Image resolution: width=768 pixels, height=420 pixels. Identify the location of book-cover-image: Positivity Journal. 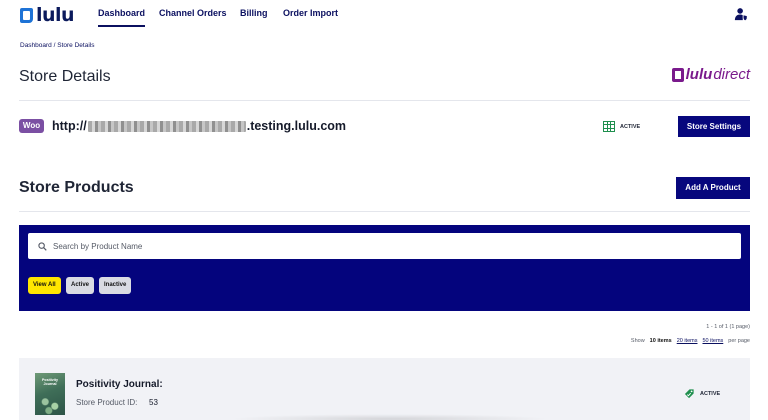
(50, 394).